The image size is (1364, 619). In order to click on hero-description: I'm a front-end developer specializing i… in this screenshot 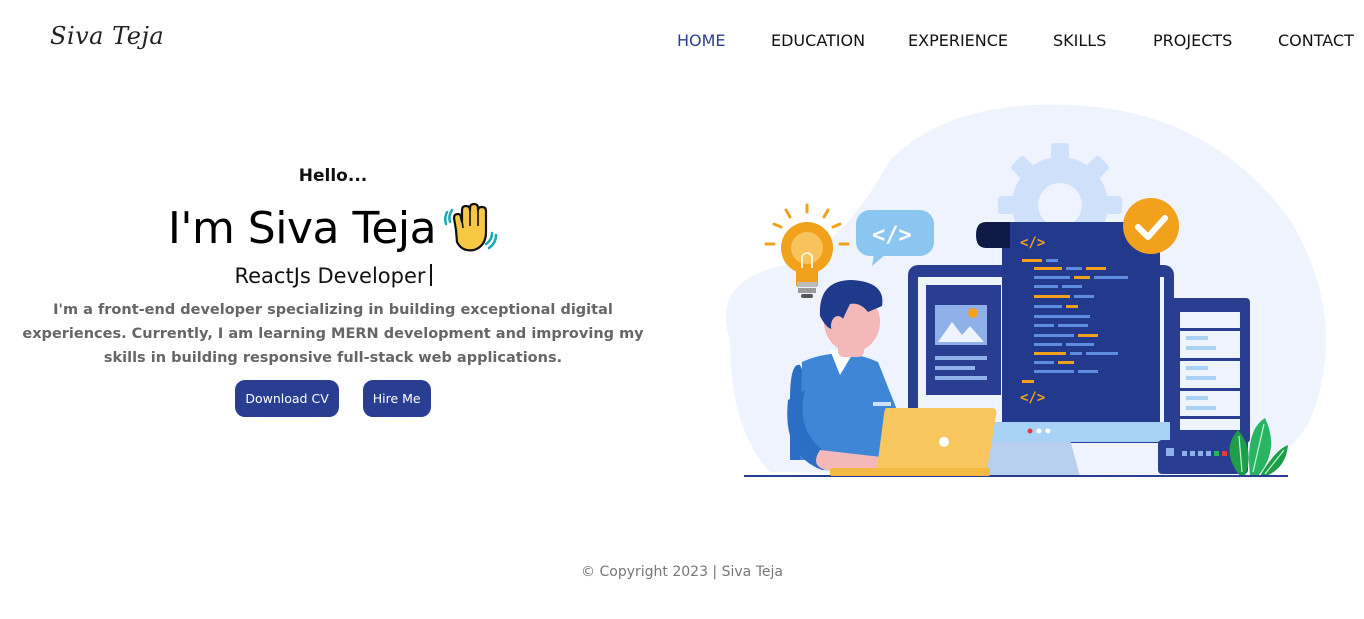, I will do `click(333, 334)`.